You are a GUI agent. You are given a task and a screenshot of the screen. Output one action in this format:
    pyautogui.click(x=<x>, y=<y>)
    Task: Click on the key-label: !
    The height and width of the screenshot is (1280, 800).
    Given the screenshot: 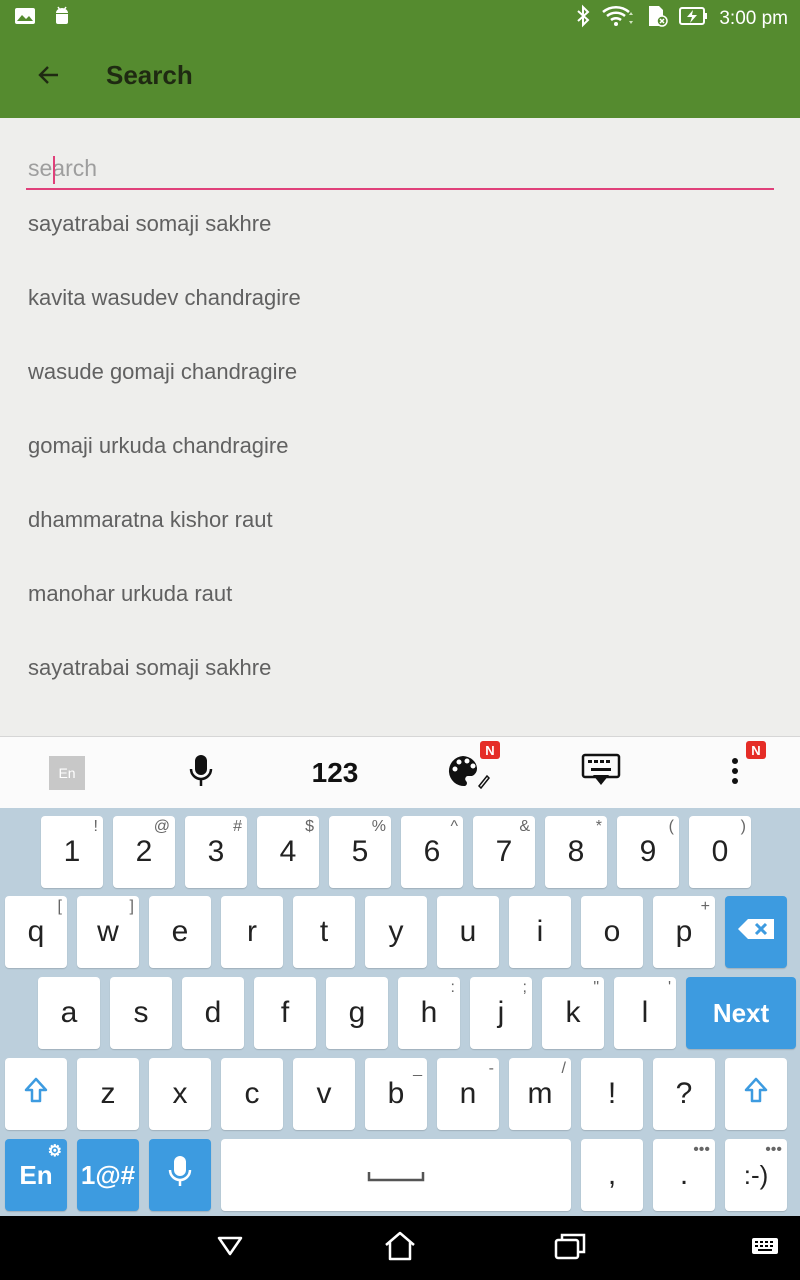 What is the action you would take?
    pyautogui.click(x=612, y=1093)
    